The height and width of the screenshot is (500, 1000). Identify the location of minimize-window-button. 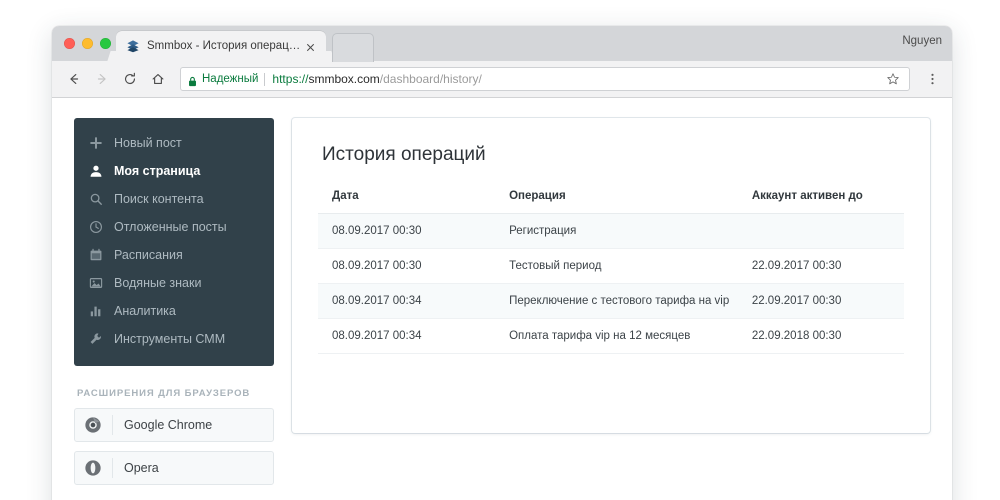
(87, 43).